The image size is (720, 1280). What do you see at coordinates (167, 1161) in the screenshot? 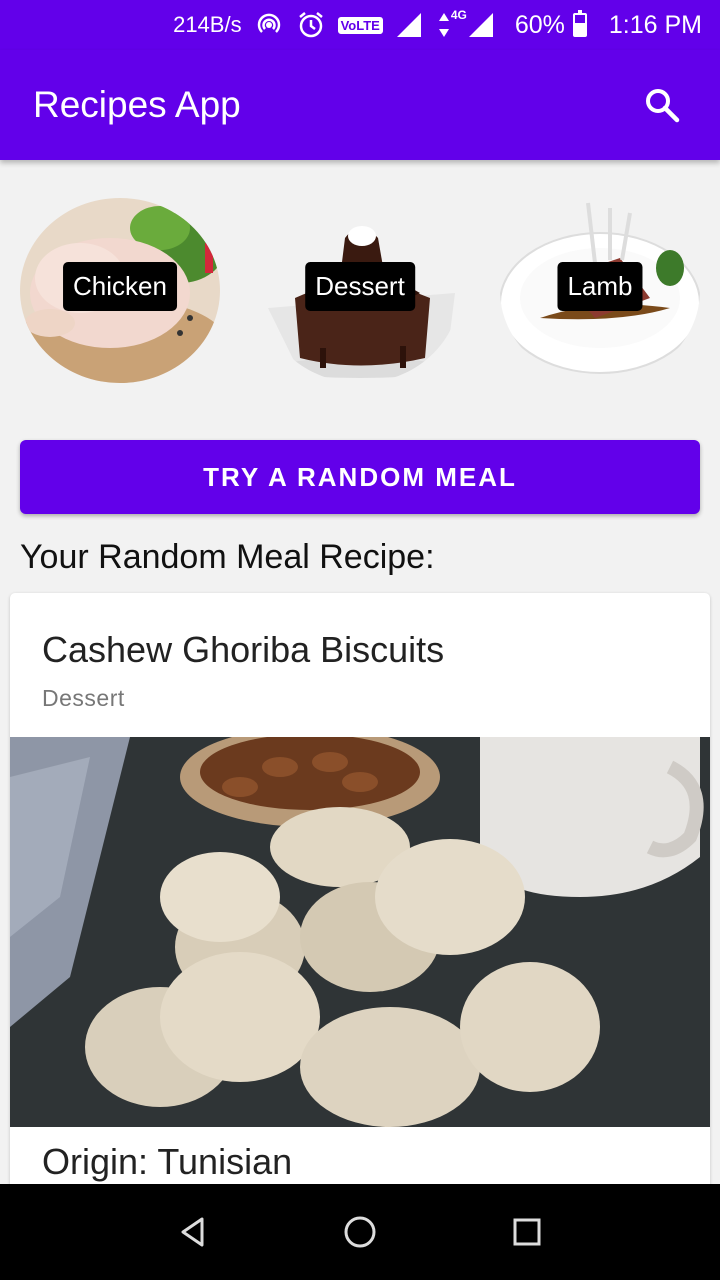
I see `meal-origin: Origin: Tunisian` at bounding box center [167, 1161].